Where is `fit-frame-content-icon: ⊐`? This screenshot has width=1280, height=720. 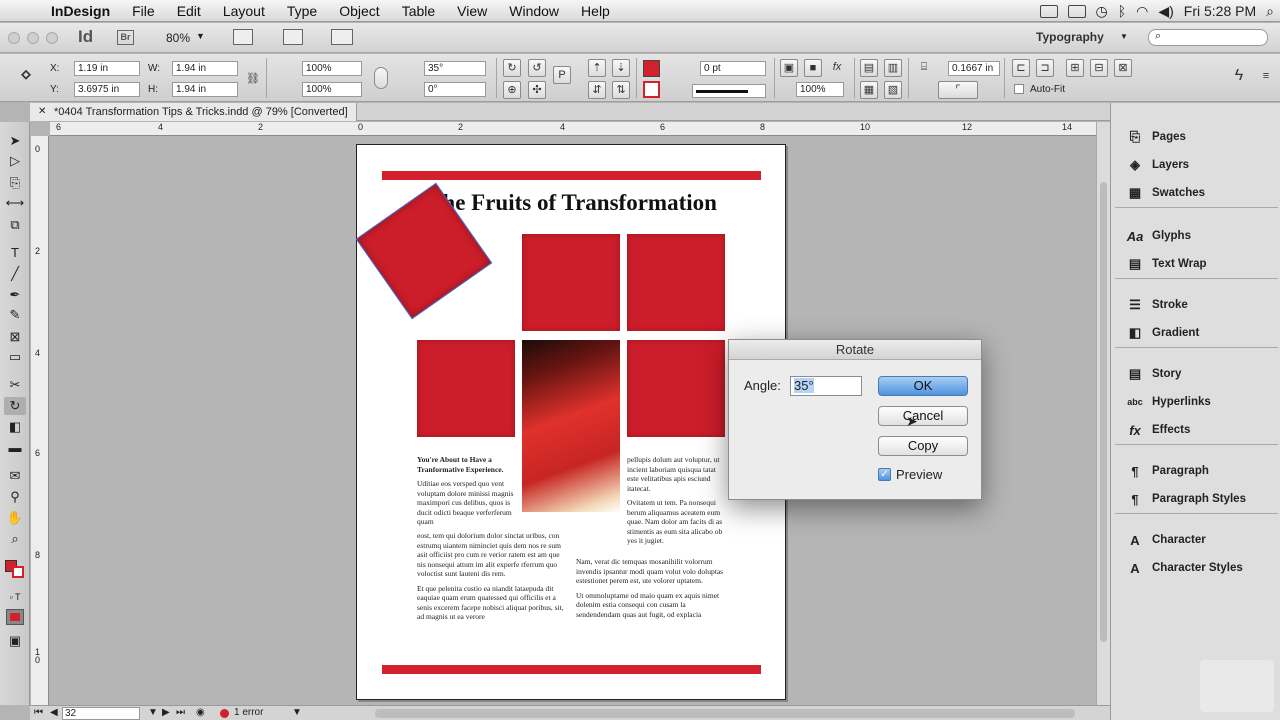 fit-frame-content-icon: ⊐ is located at coordinates (1045, 68).